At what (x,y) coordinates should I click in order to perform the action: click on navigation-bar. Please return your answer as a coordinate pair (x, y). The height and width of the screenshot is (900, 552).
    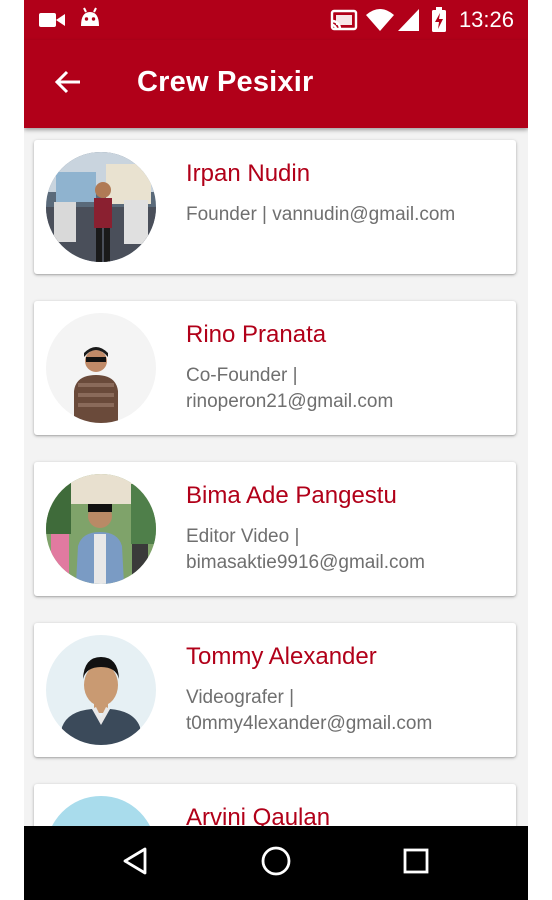
    Looking at the image, I should click on (276, 863).